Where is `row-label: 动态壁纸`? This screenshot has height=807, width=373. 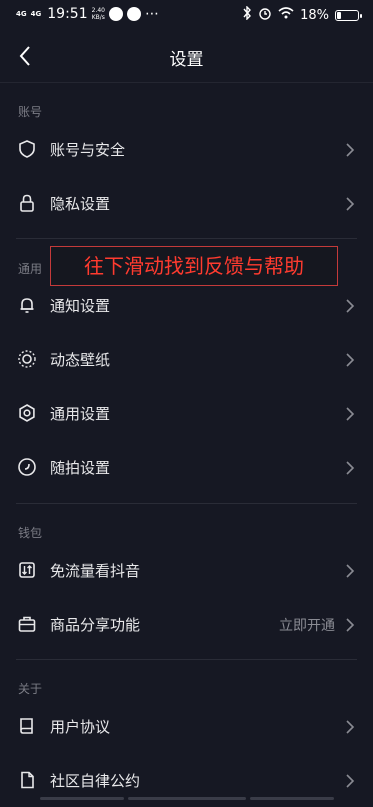
row-label: 动态壁纸 is located at coordinates (80, 360).